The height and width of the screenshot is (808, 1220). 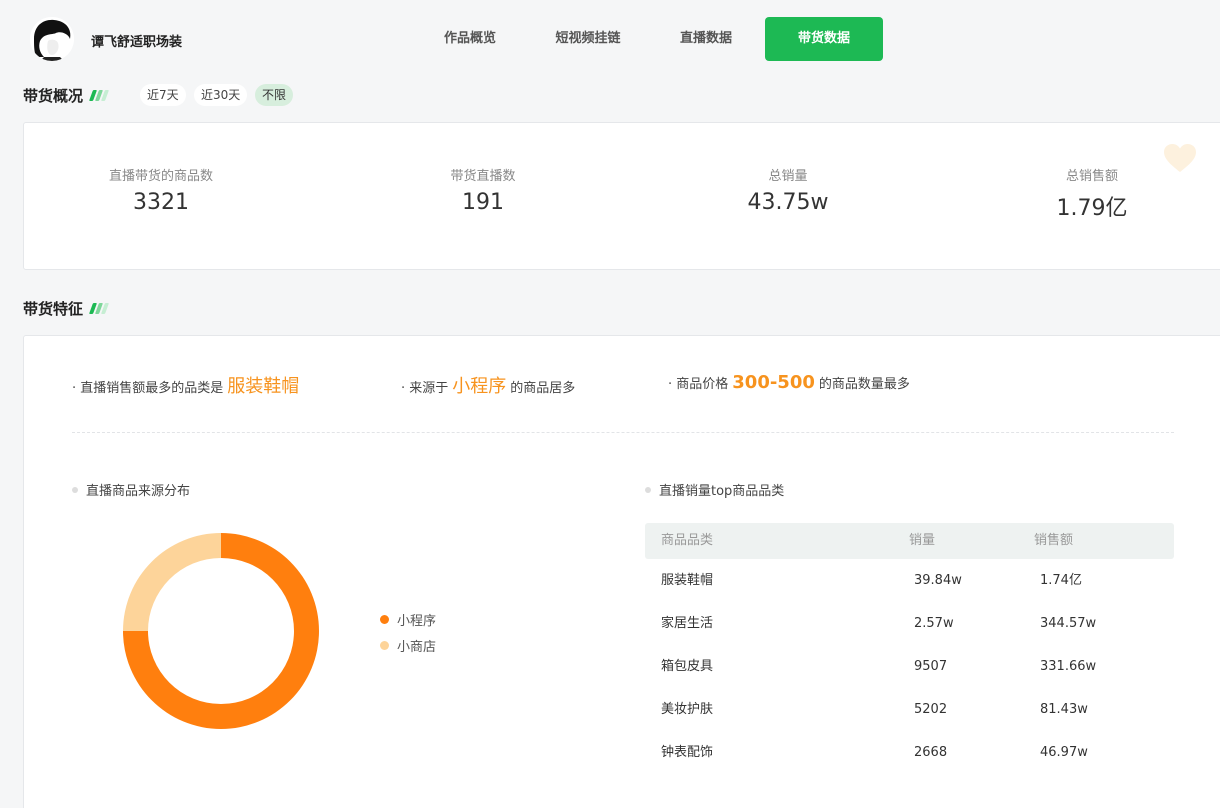 What do you see at coordinates (274, 95) in the screenshot?
I see `filter-unlimited: 不限` at bounding box center [274, 95].